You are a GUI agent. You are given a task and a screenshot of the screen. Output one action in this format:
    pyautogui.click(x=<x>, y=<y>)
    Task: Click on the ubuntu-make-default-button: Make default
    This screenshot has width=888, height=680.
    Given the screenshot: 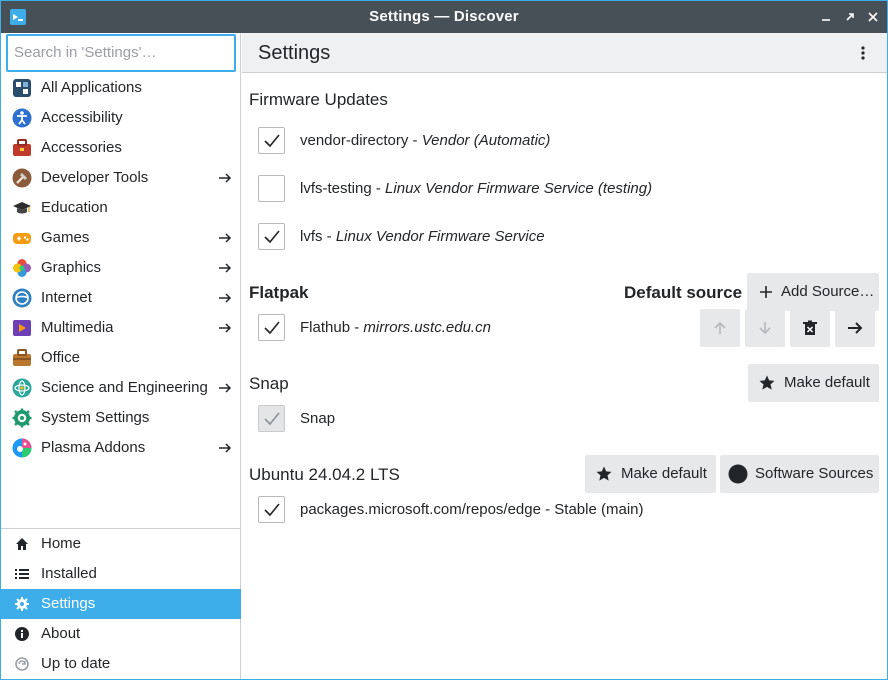 What is the action you would take?
    pyautogui.click(x=650, y=474)
    